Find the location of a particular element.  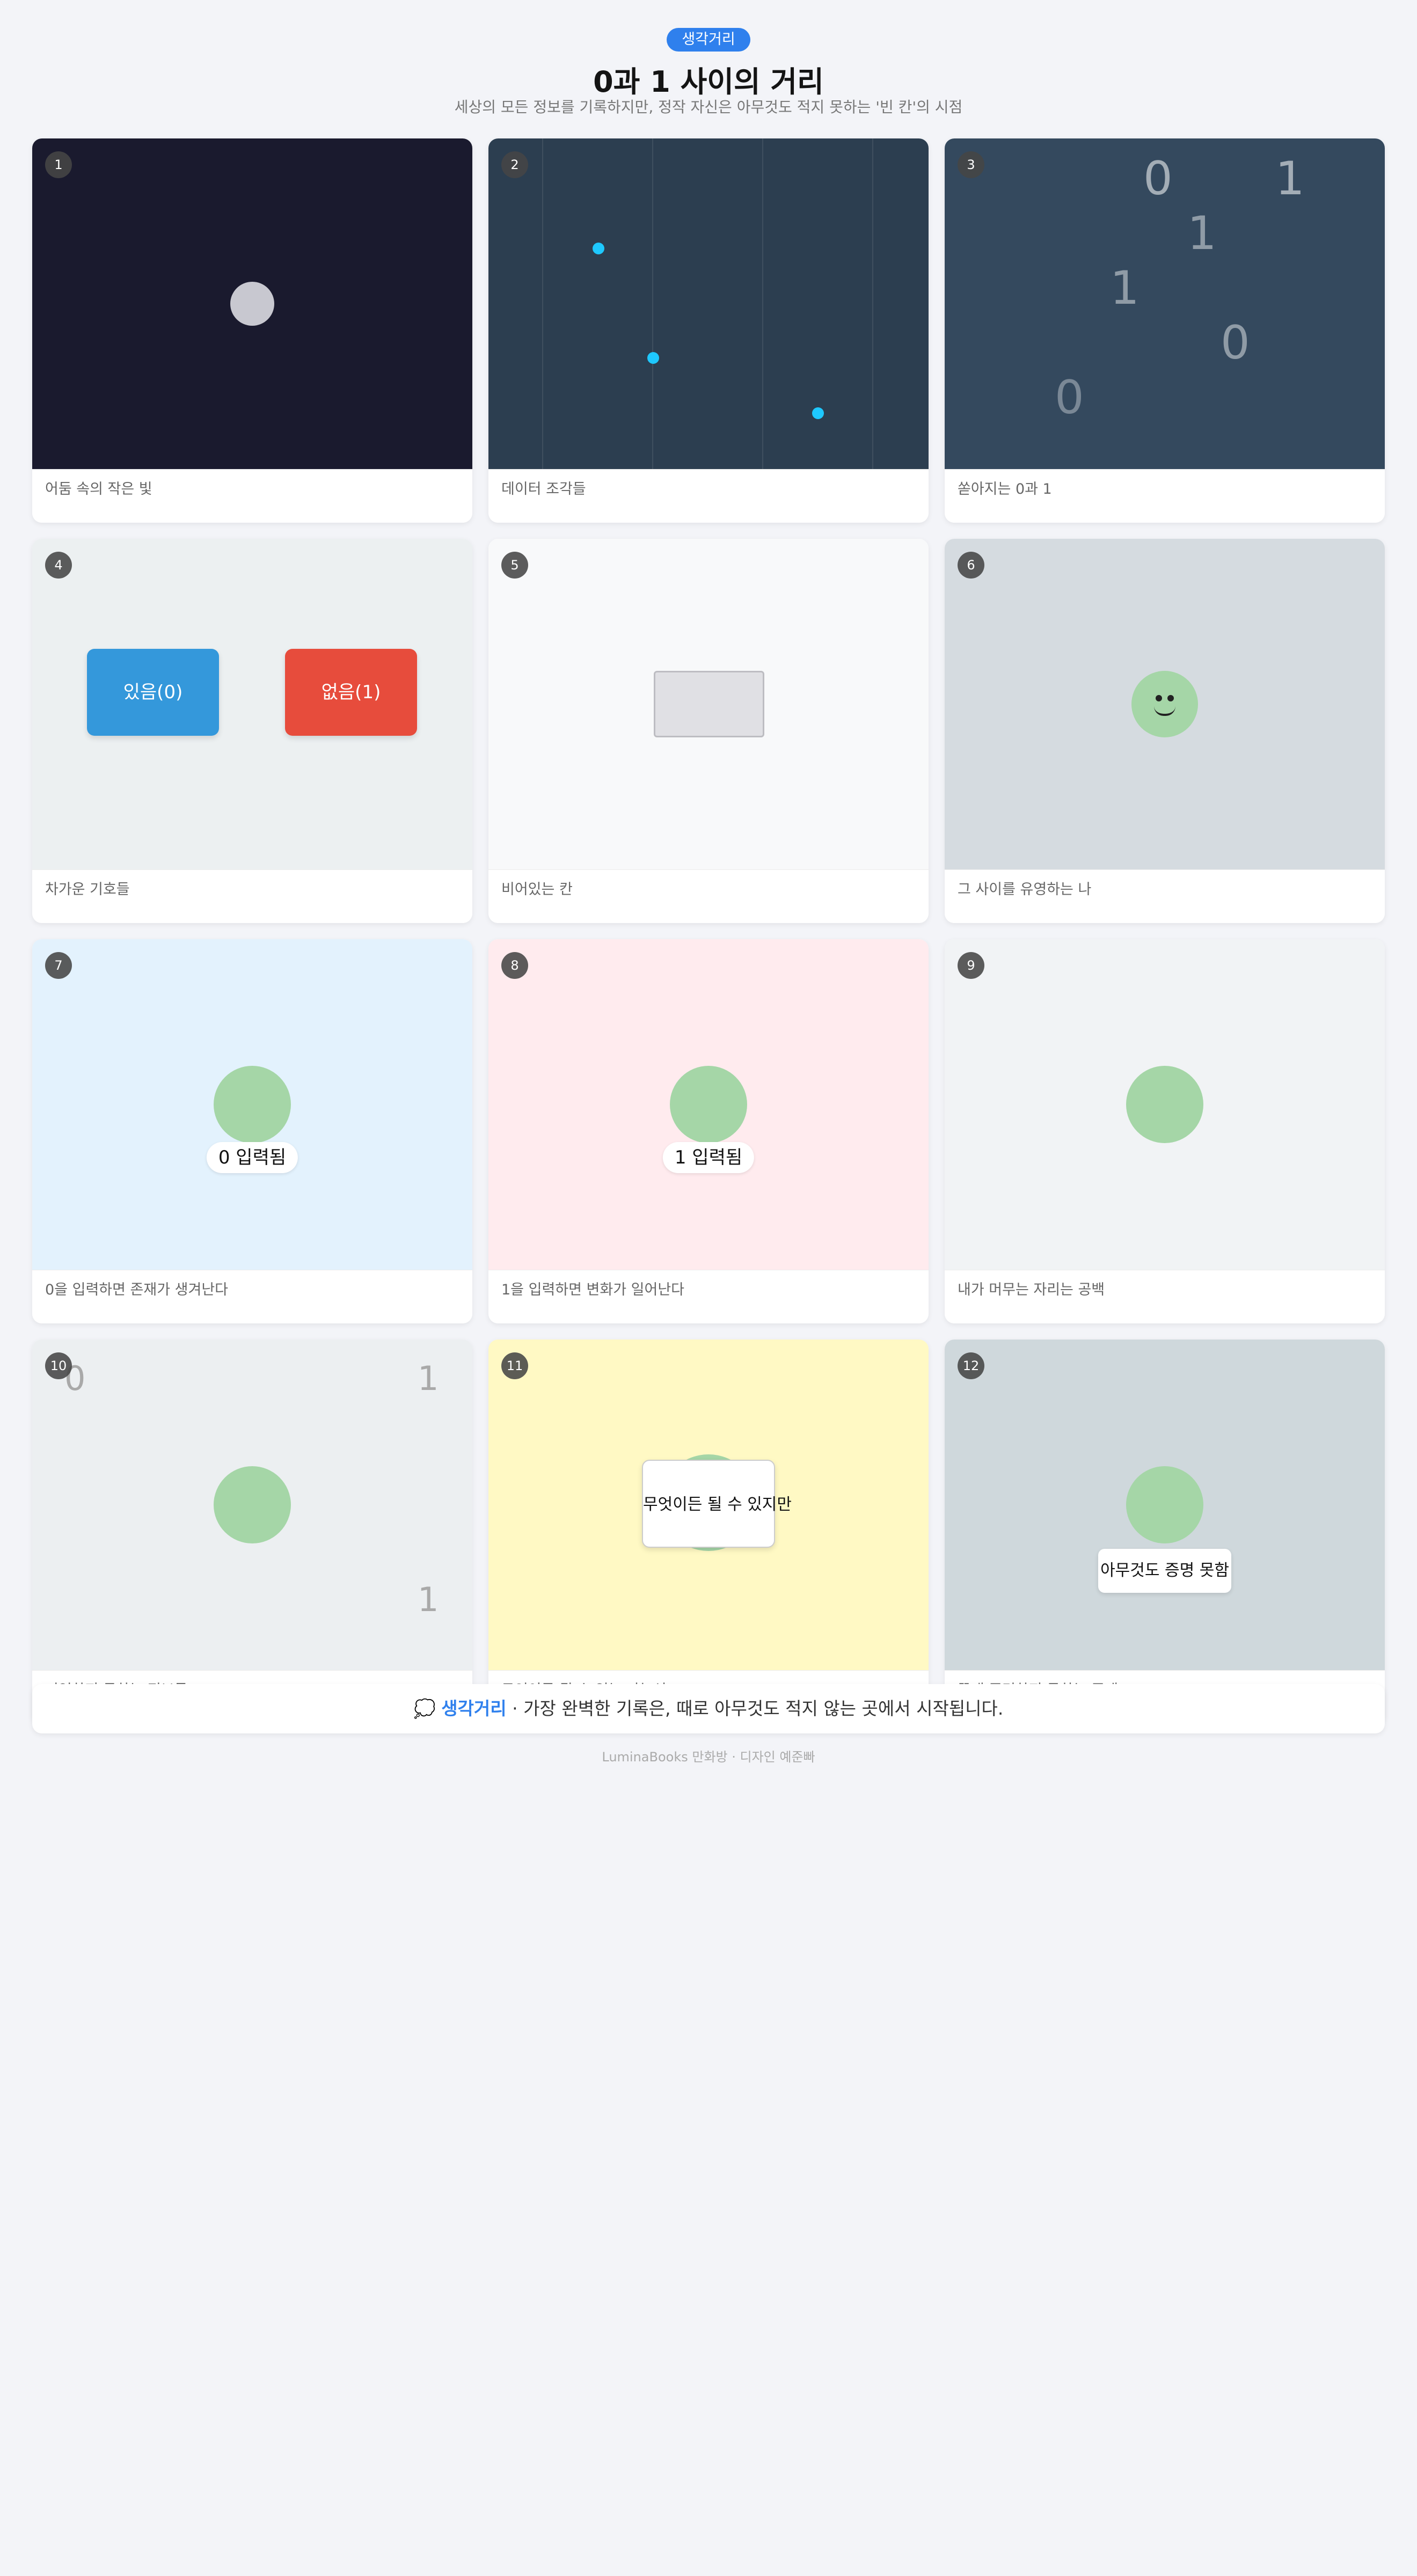

panel-art: 8 1 입력됨 is located at coordinates (708, 1104).